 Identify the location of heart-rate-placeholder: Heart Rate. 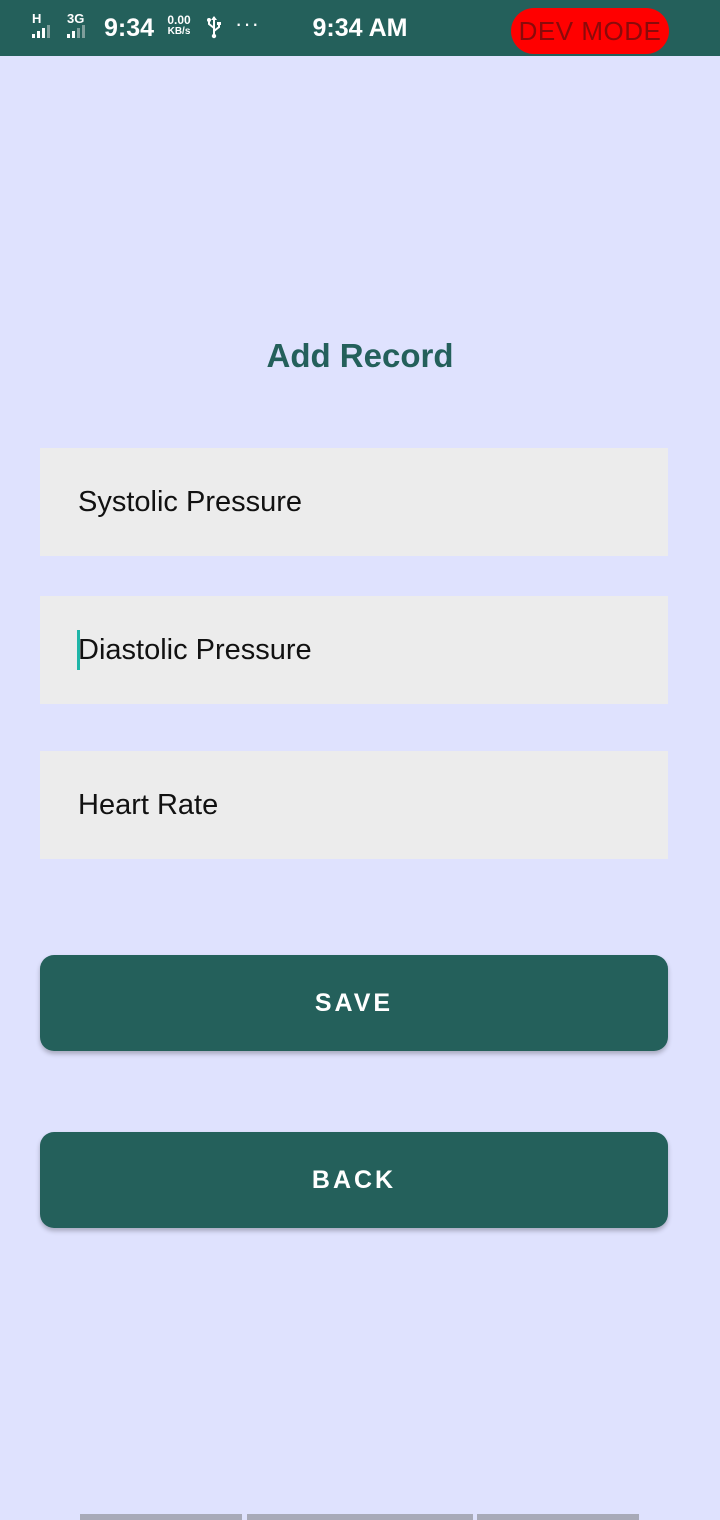
(148, 805).